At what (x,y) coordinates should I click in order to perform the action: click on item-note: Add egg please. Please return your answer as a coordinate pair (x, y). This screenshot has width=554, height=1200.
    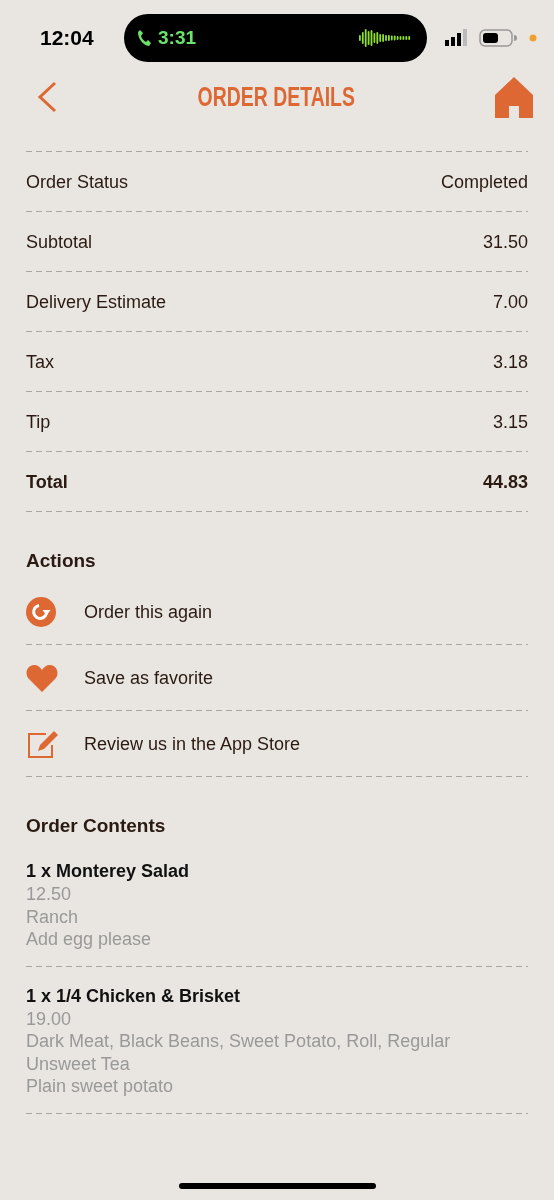
    Looking at the image, I should click on (89, 939).